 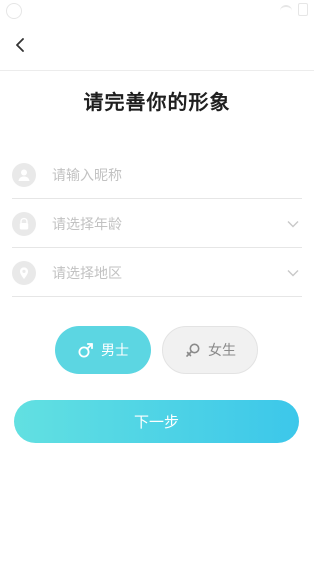 I want to click on age-placeholder: 请选择年龄, so click(x=87, y=224).